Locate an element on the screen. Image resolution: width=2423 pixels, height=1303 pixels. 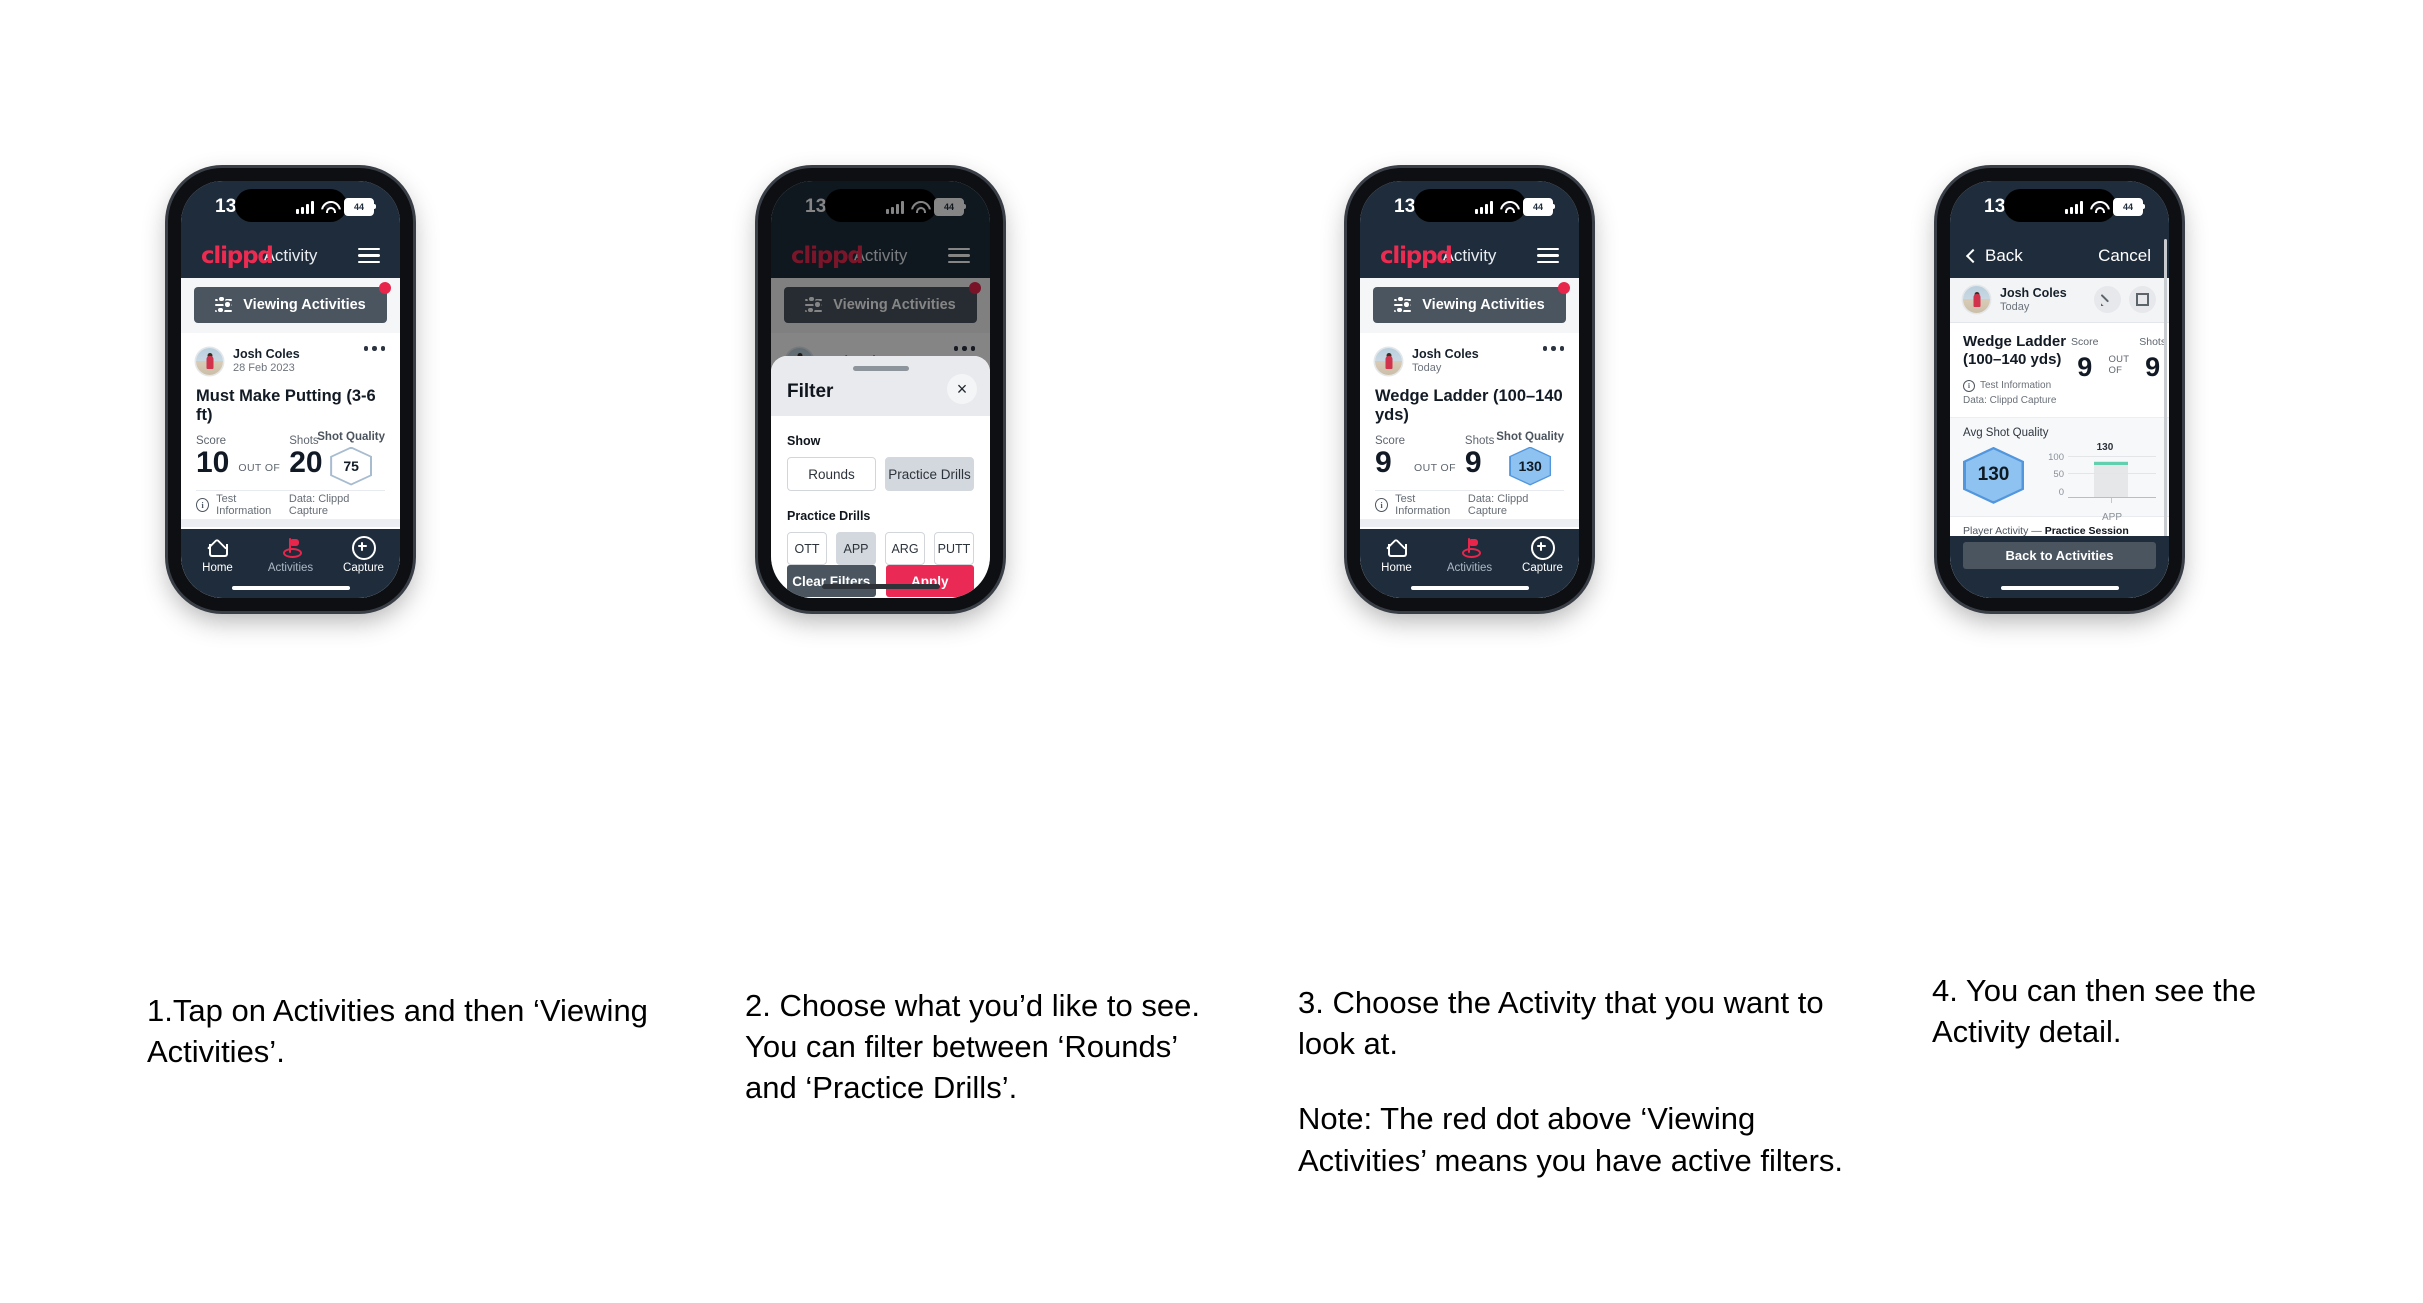
apply-button: Apply is located at coordinates (929, 581).